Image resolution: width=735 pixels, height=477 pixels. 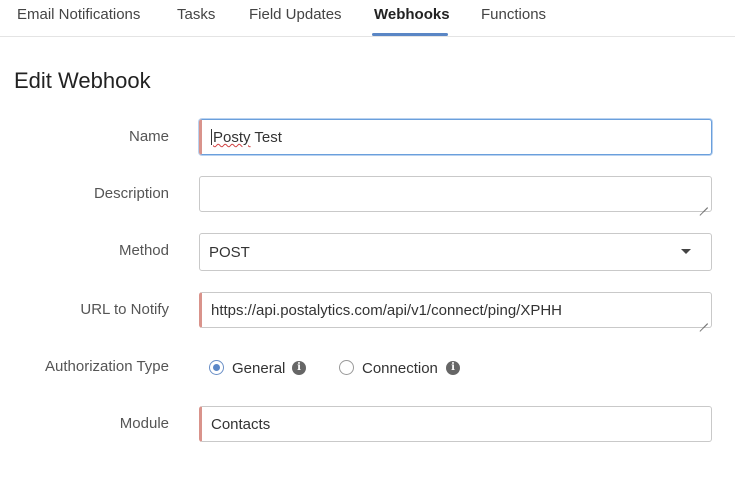 I want to click on authorization-type-label: Authorization Type, so click(x=107, y=366).